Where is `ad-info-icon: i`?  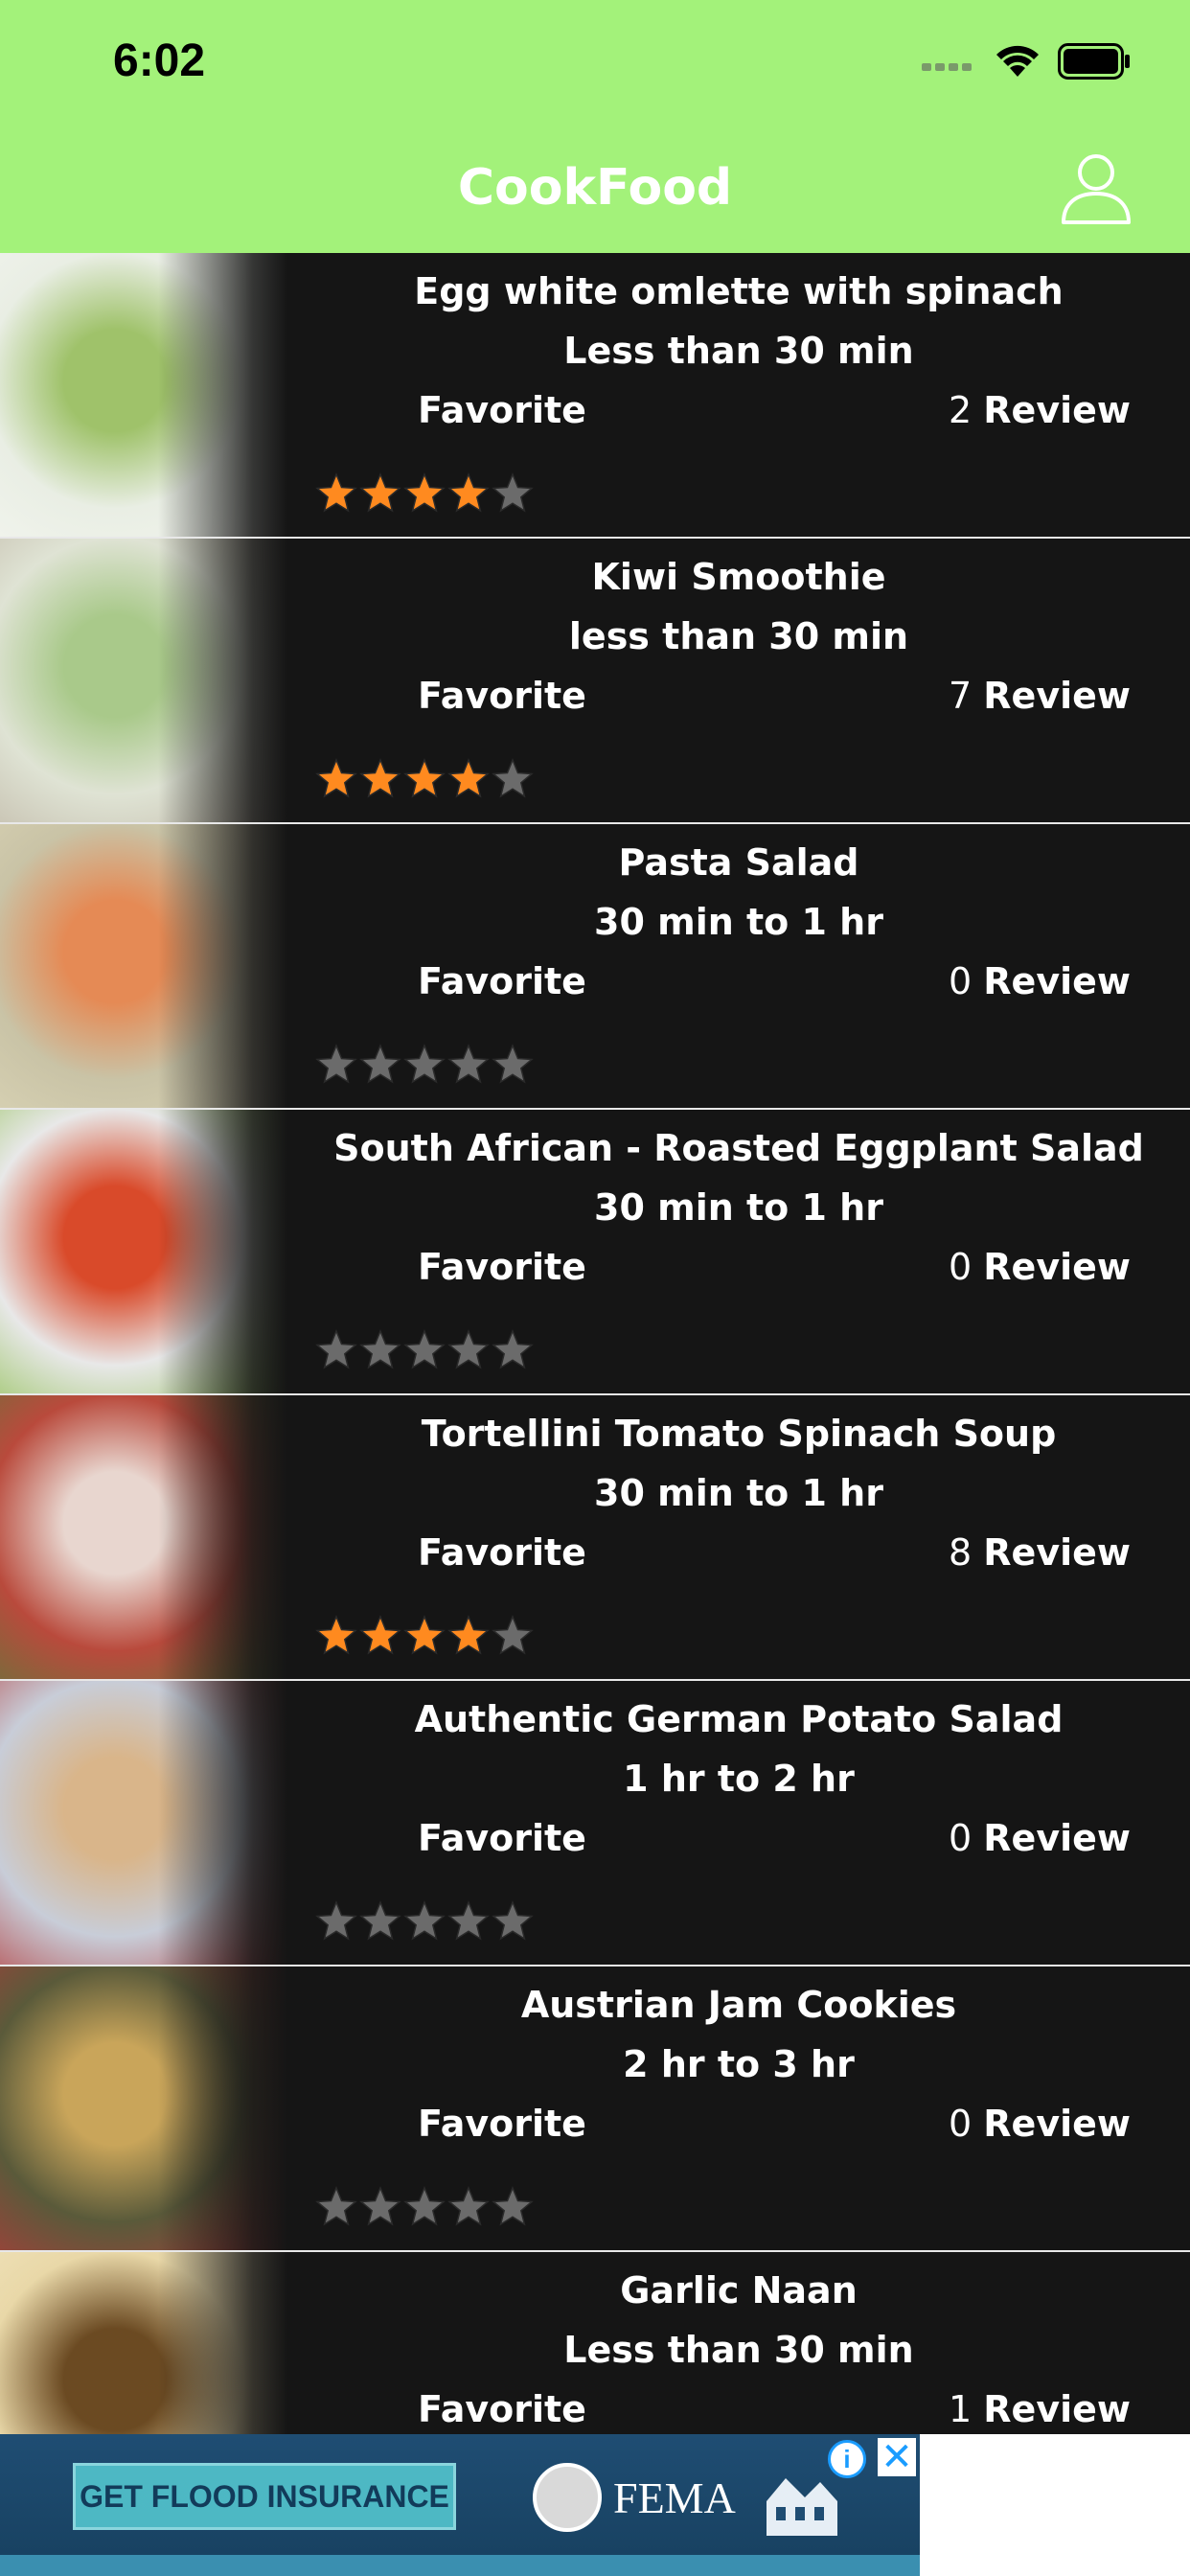
ad-info-icon: i is located at coordinates (847, 2459).